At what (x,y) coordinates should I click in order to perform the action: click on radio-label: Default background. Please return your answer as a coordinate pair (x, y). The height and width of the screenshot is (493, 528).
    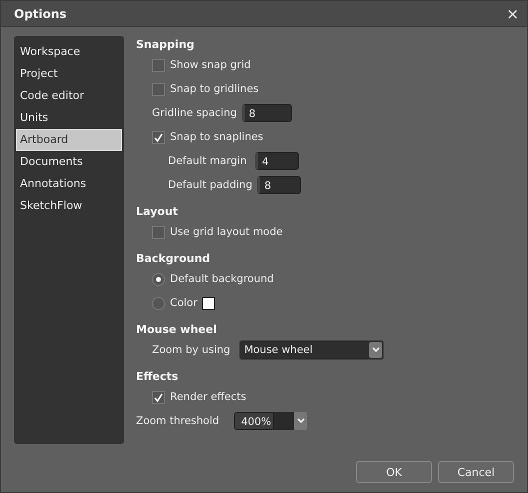
    Looking at the image, I should click on (222, 279).